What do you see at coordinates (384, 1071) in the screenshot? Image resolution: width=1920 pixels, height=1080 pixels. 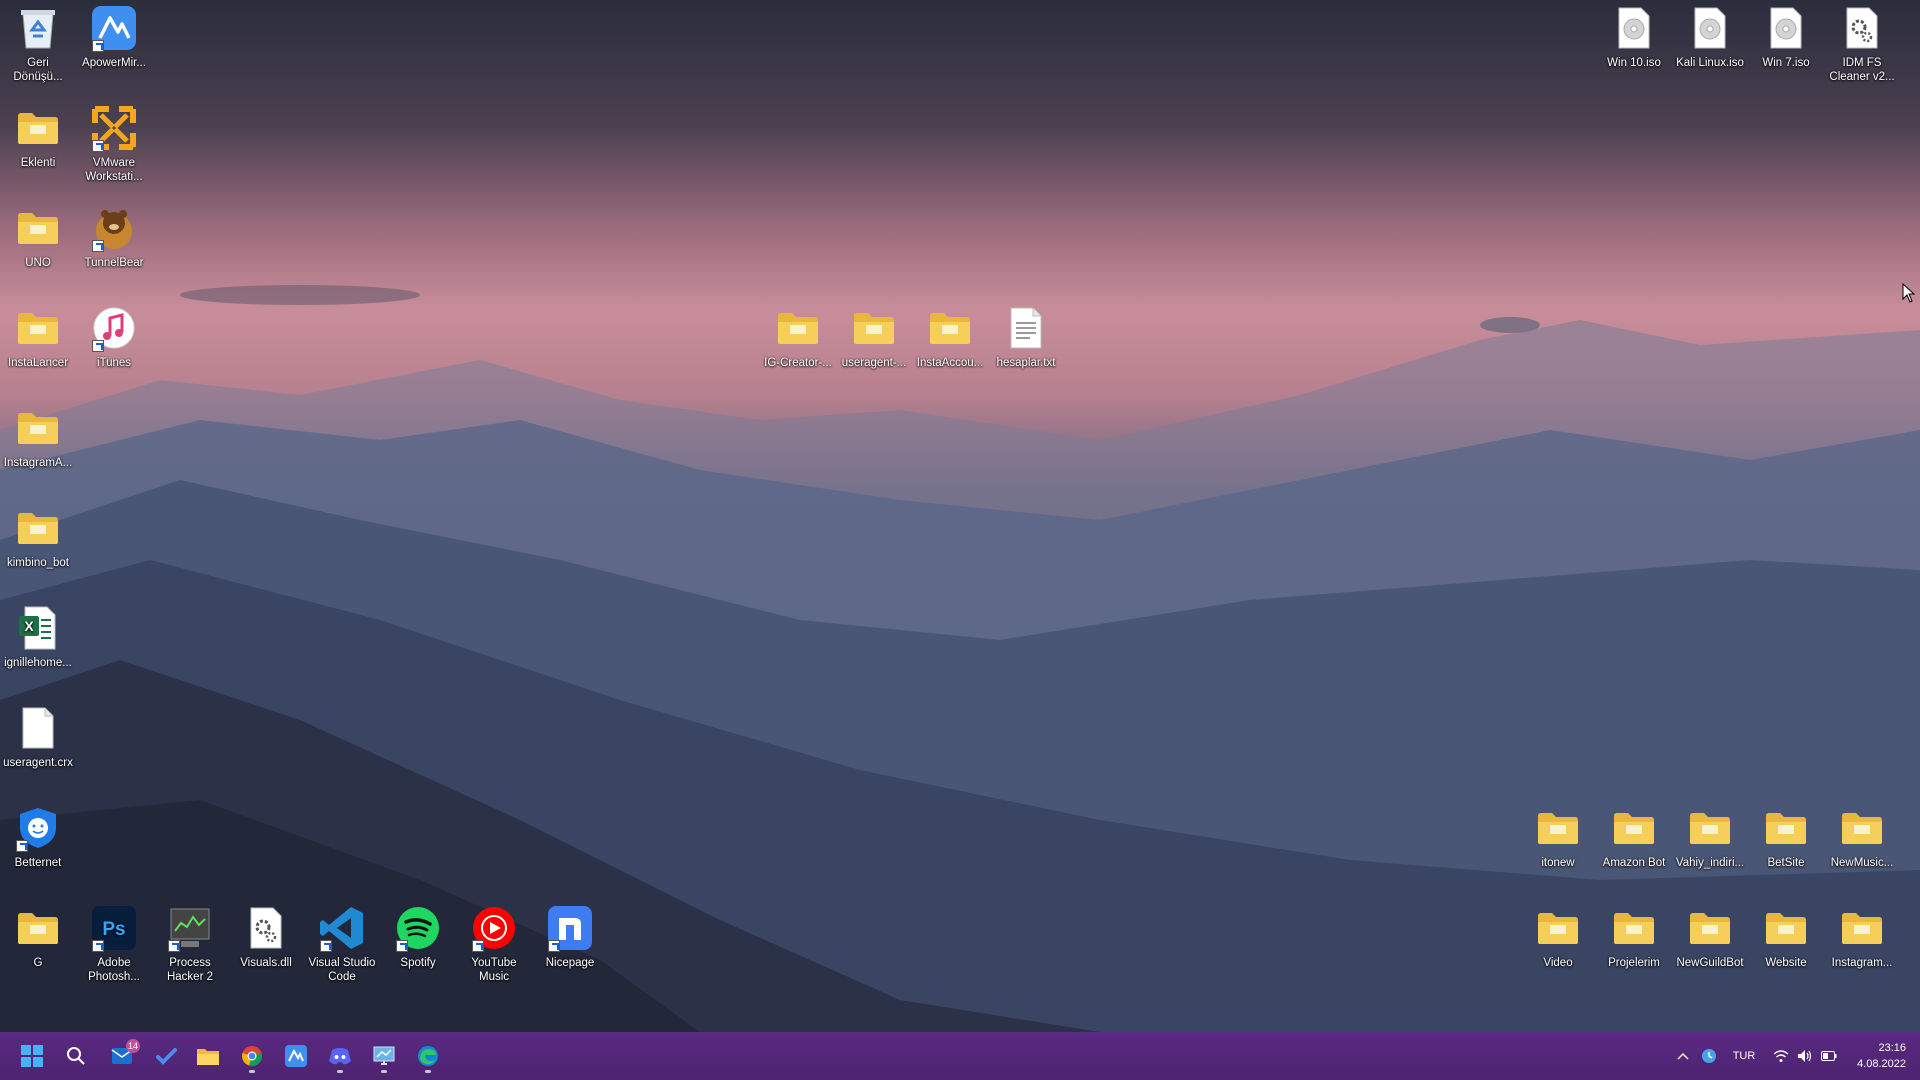 I see `running-indicator` at bounding box center [384, 1071].